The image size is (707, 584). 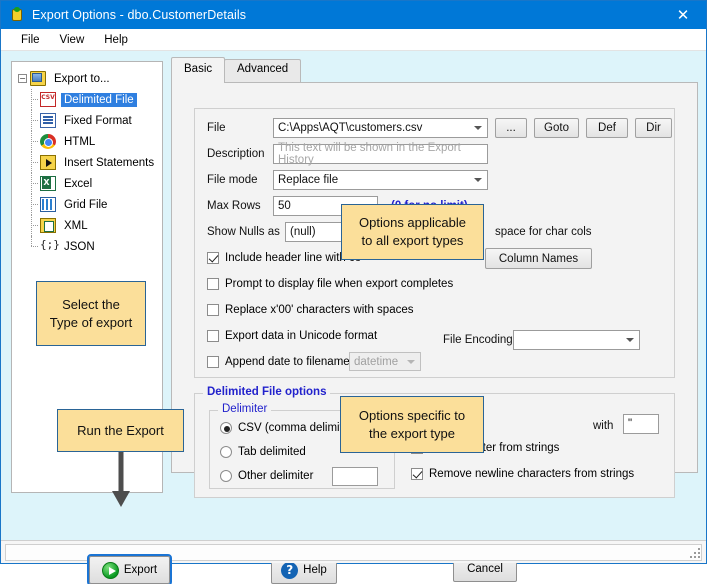 I want to click on close-icon: ✕, so click(x=683, y=15).